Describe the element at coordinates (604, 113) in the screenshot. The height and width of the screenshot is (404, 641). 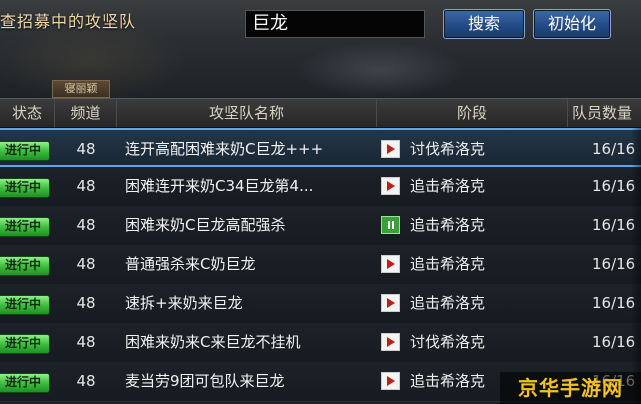
I see `column-header-count: 队员数量` at that location.